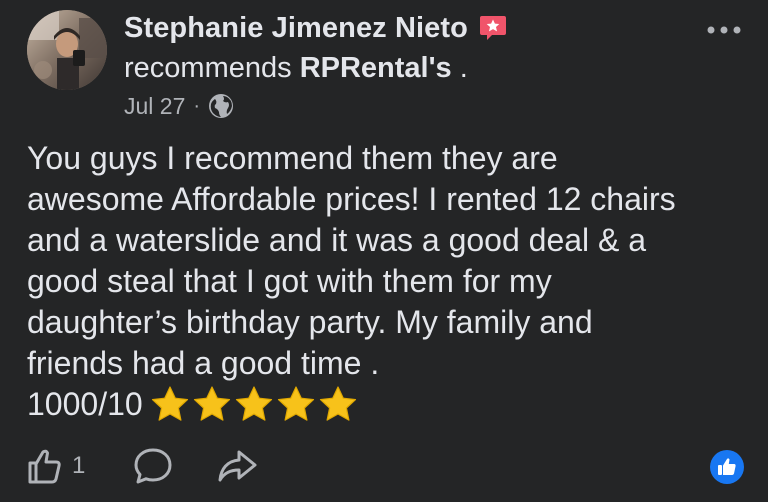  I want to click on action-bar: 1, so click(140, 466).